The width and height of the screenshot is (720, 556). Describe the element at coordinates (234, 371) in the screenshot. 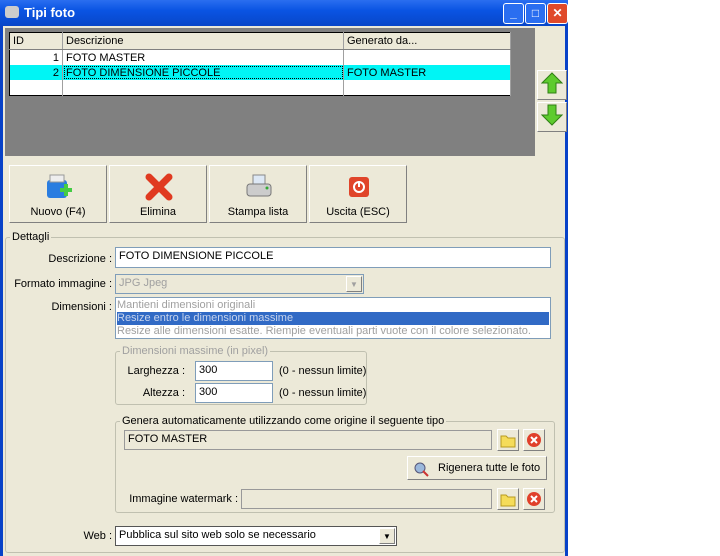

I see `larghezza-input: 300` at that location.